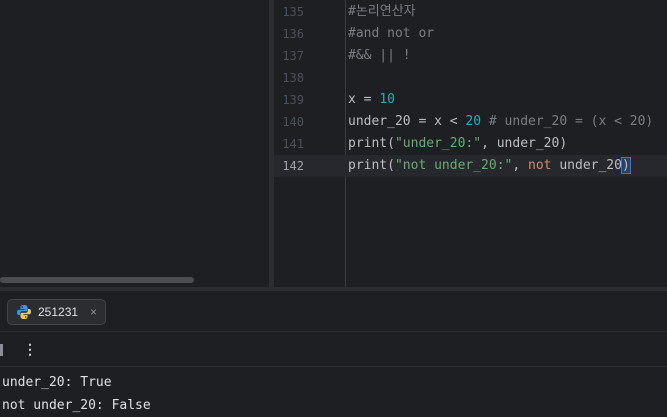 This screenshot has width=667, height=417. What do you see at coordinates (293, 56) in the screenshot?
I see `line-number: 137` at bounding box center [293, 56].